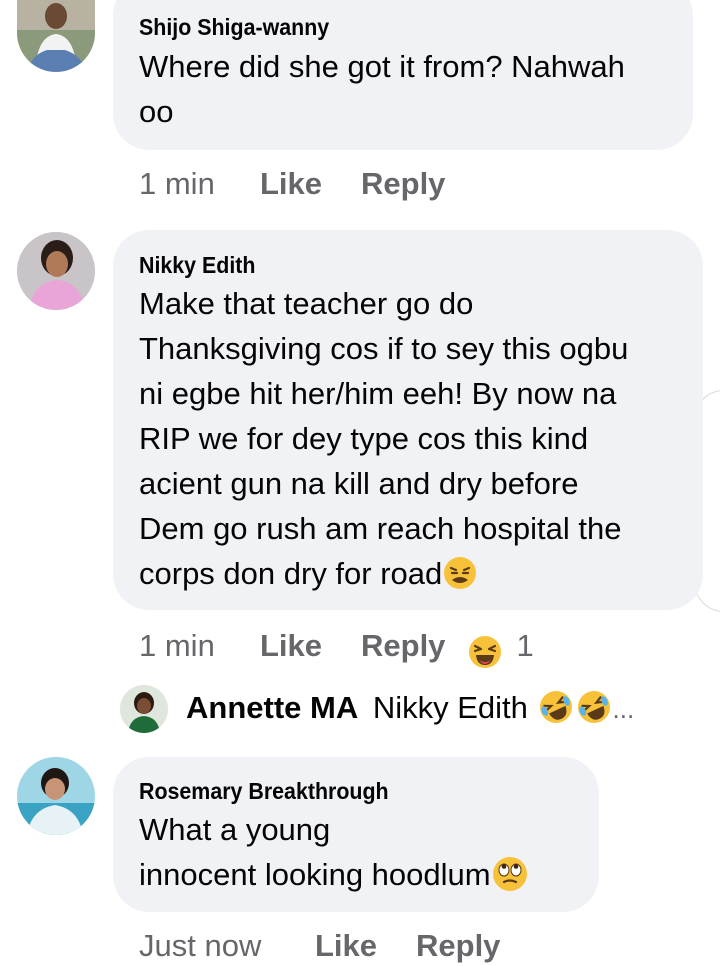 The width and height of the screenshot is (720, 966). Describe the element at coordinates (359, 483) in the screenshot. I see `comment-text-line: acient gun na kill and dry before` at that location.